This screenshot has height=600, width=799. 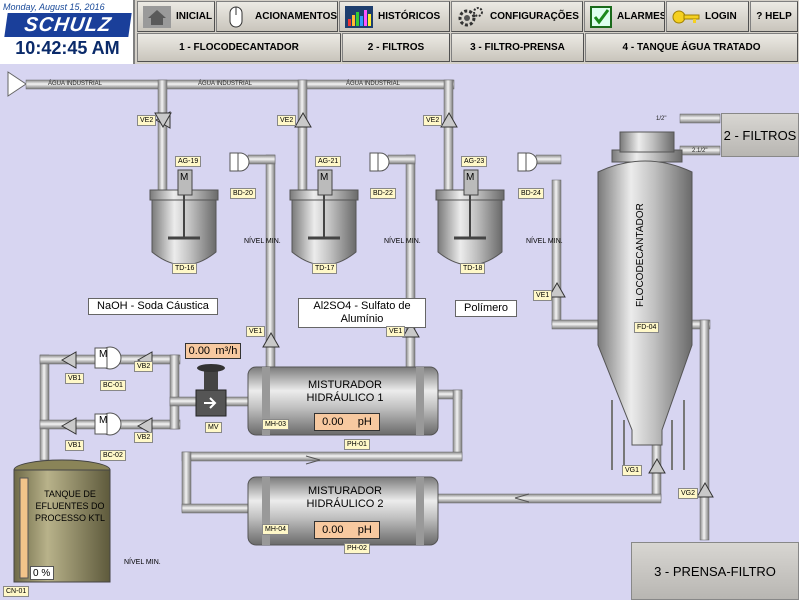 What do you see at coordinates (213, 351) in the screenshot?
I see `flow-readout: 0.00 m³/h` at bounding box center [213, 351].